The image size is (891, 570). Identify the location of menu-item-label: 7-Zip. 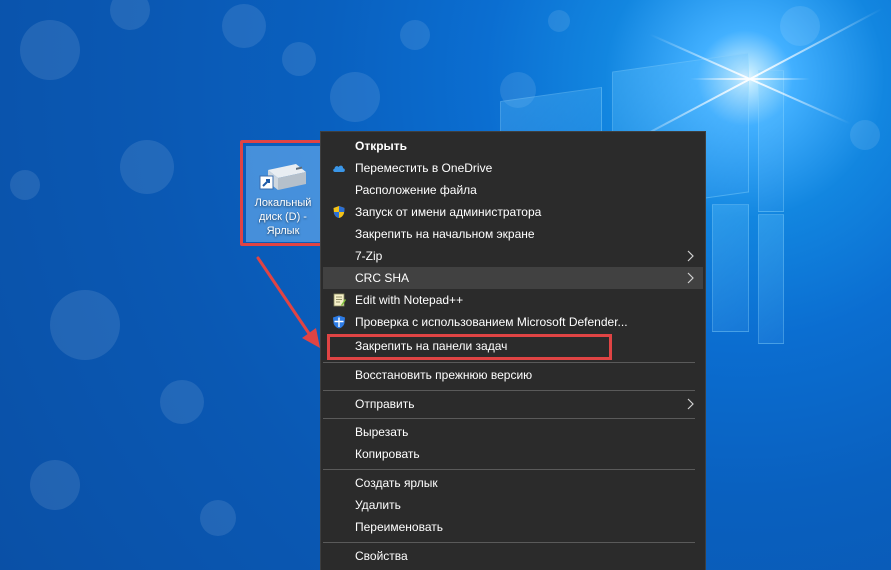
(369, 256).